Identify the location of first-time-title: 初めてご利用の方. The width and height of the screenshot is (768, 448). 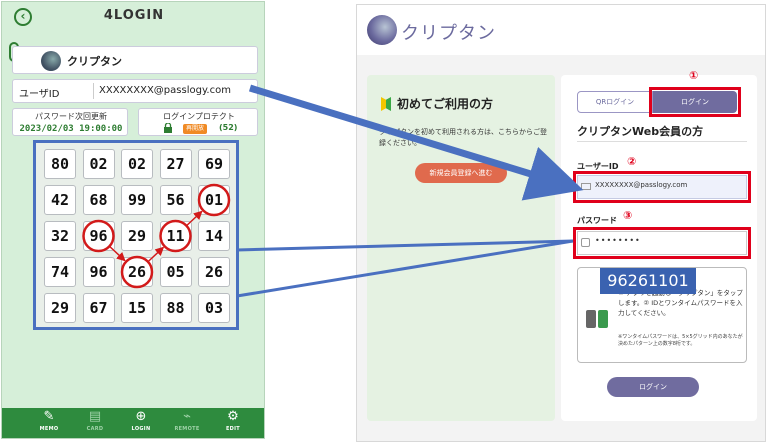
(445, 104).